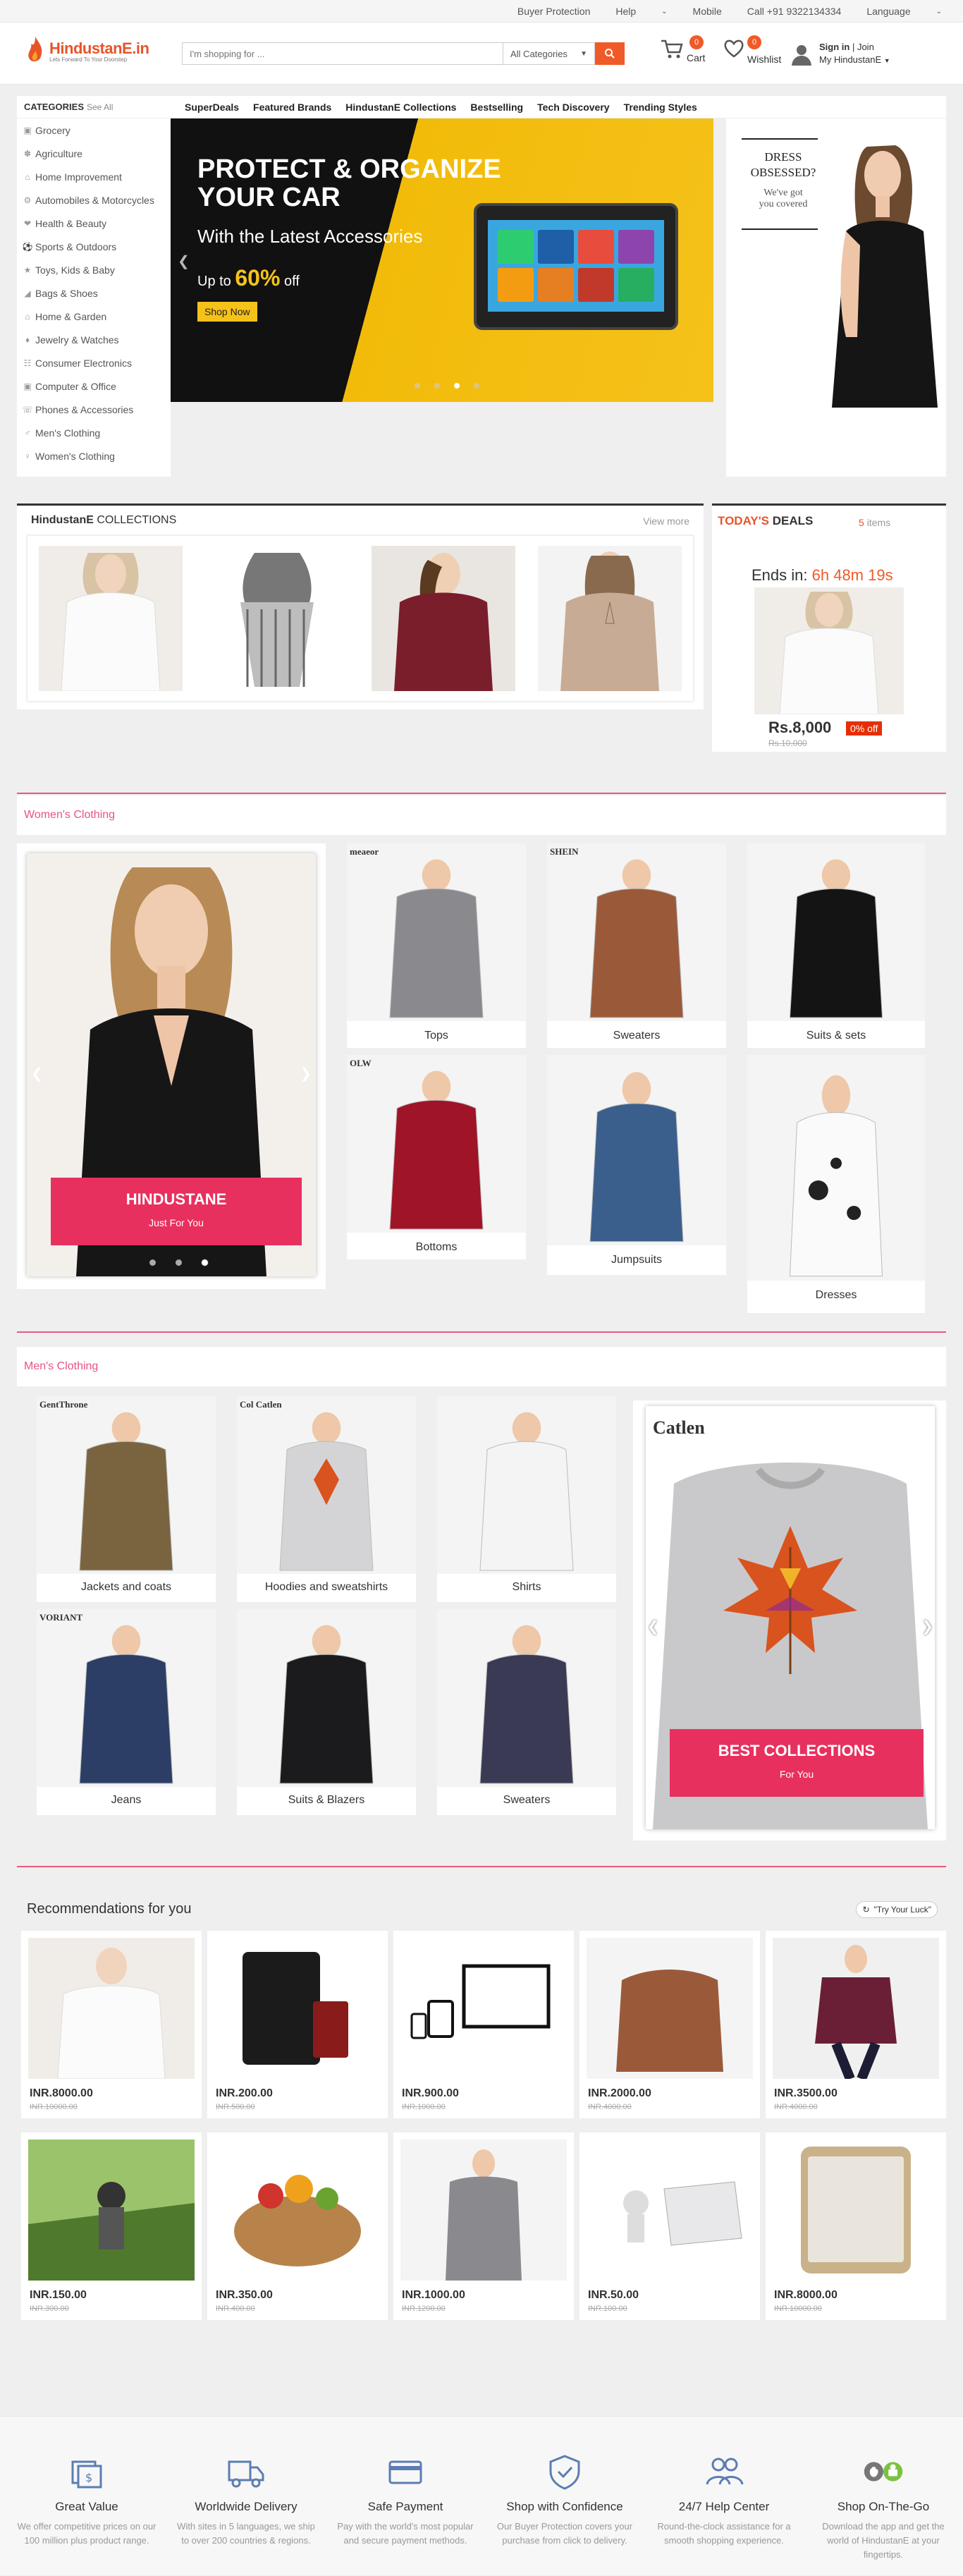  Describe the element at coordinates (176, 1212) in the screenshot. I see `womens-banner: HINDUSTANE Just For You` at that location.